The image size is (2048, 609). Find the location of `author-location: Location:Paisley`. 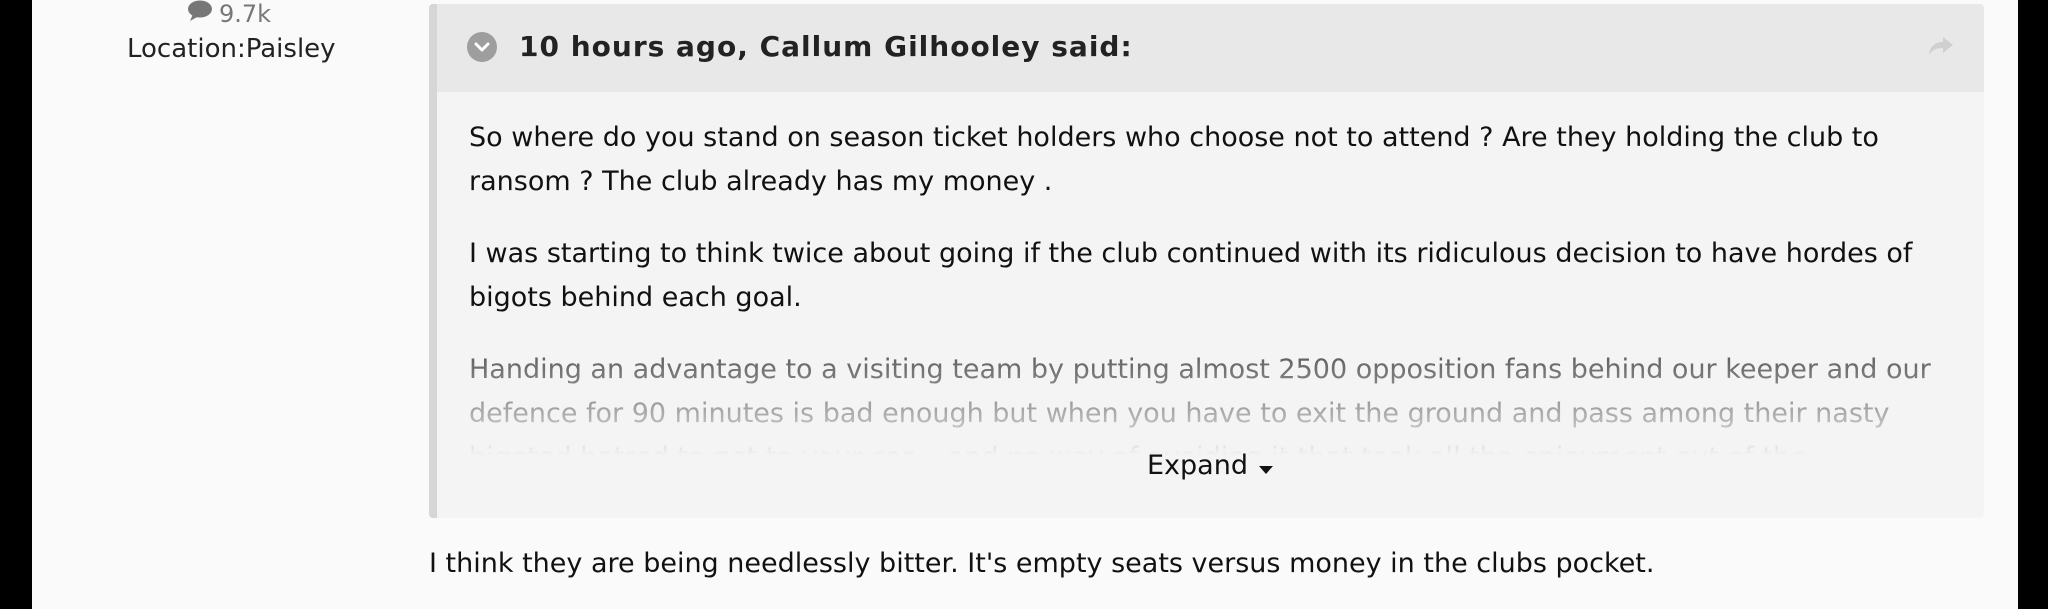

author-location: Location:Paisley is located at coordinates (231, 49).